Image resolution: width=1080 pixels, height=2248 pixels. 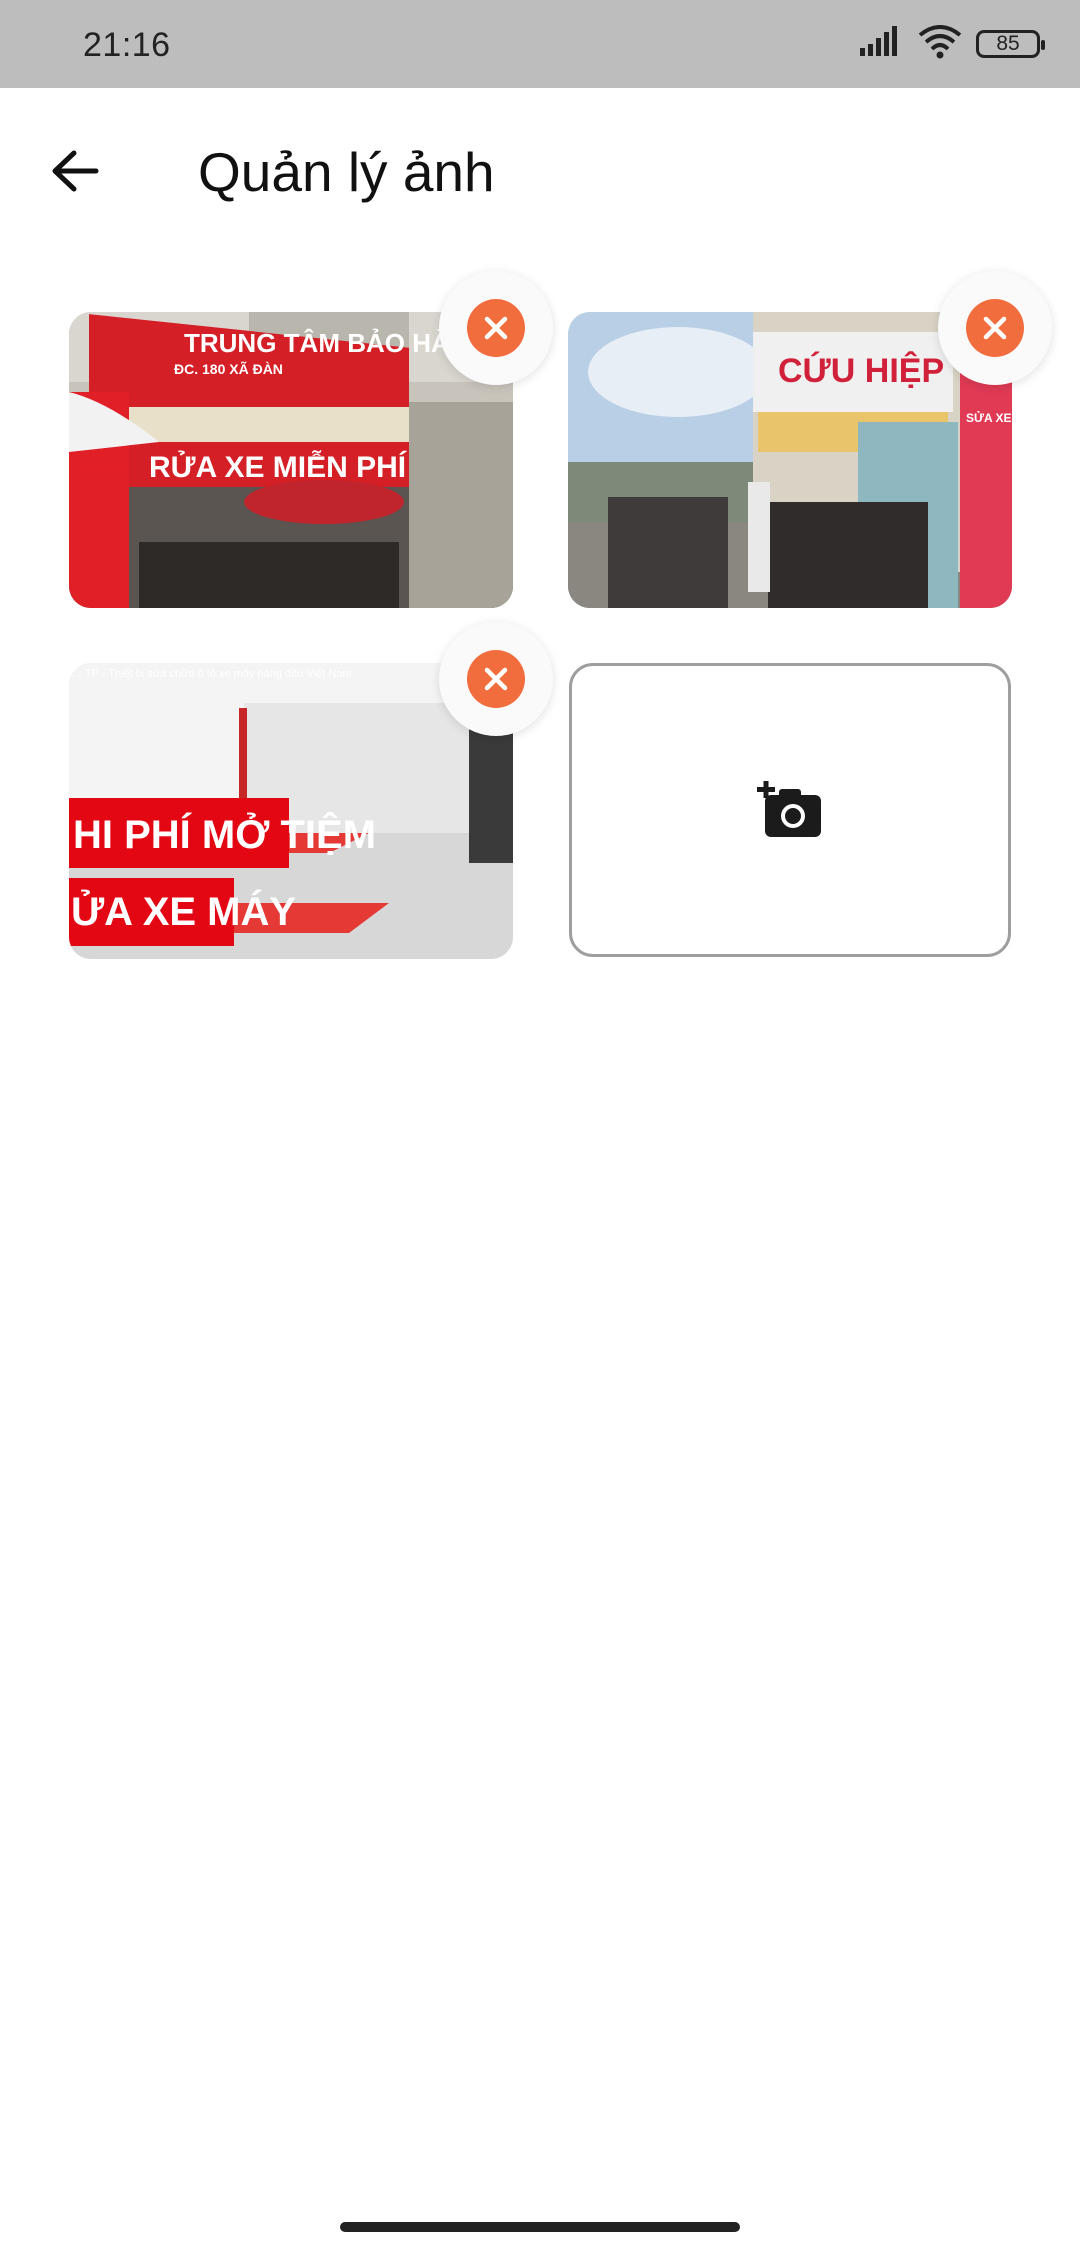 What do you see at coordinates (127, 45) in the screenshot?
I see `status-time: 21:16` at bounding box center [127, 45].